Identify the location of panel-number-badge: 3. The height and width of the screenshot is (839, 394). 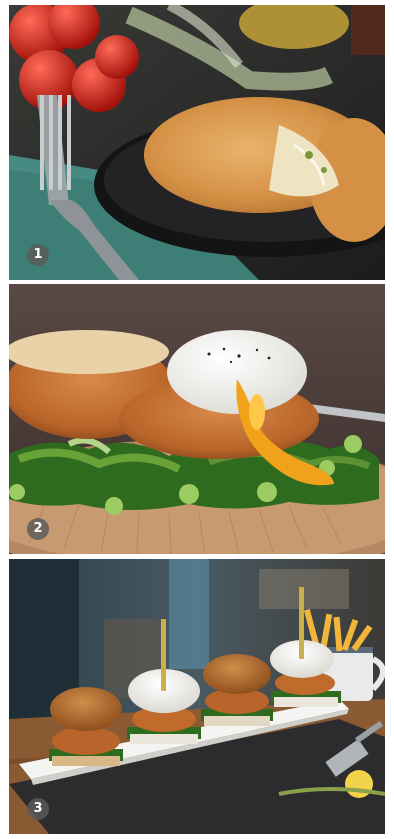
(38, 809).